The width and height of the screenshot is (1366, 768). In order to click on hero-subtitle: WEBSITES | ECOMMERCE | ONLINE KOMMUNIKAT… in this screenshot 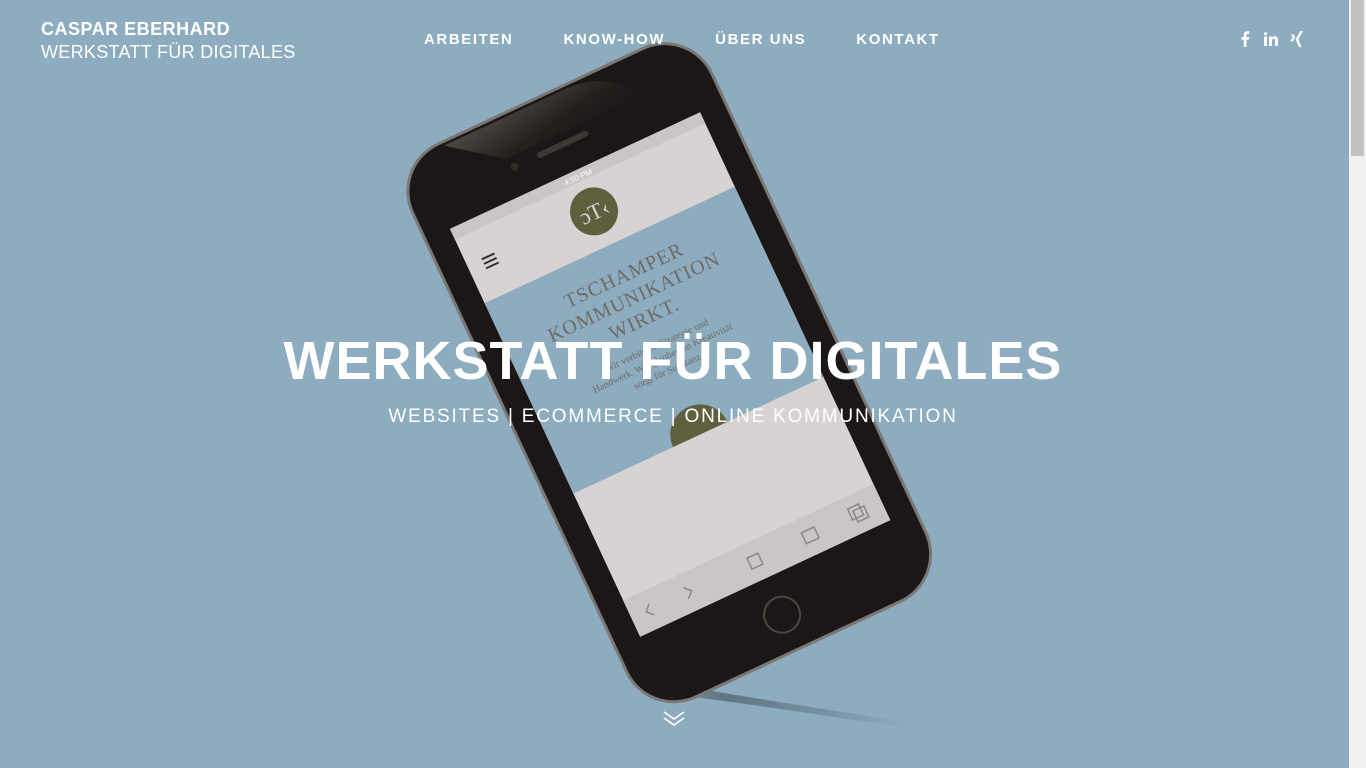, I will do `click(673, 416)`.